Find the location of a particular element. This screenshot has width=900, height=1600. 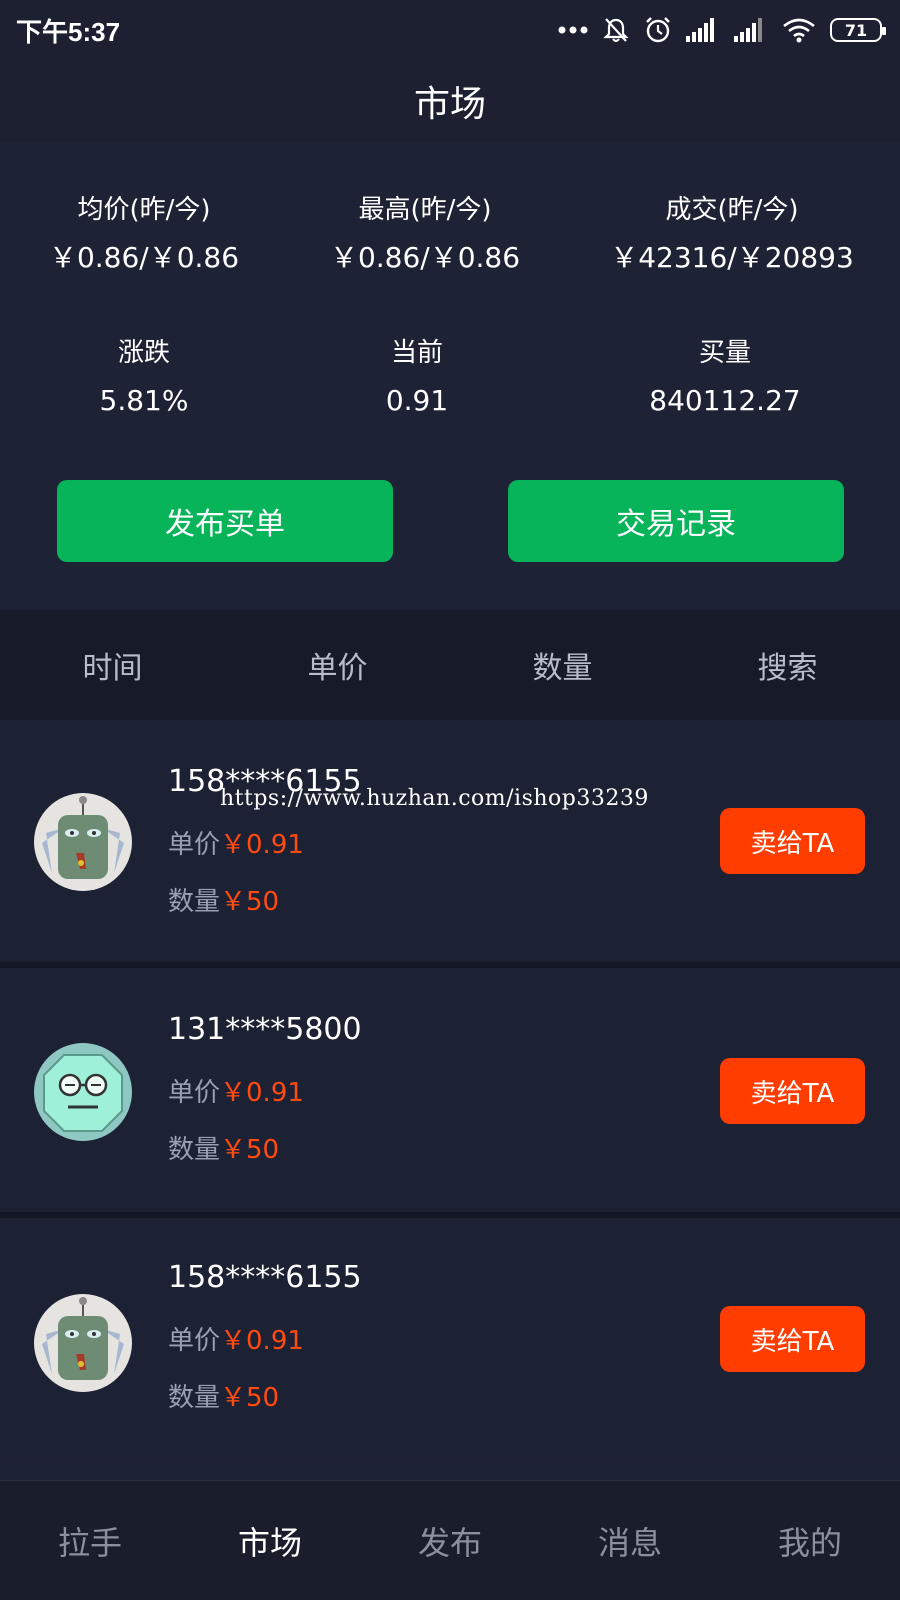

user-phone: 158****6155 is located at coordinates (265, 1277).